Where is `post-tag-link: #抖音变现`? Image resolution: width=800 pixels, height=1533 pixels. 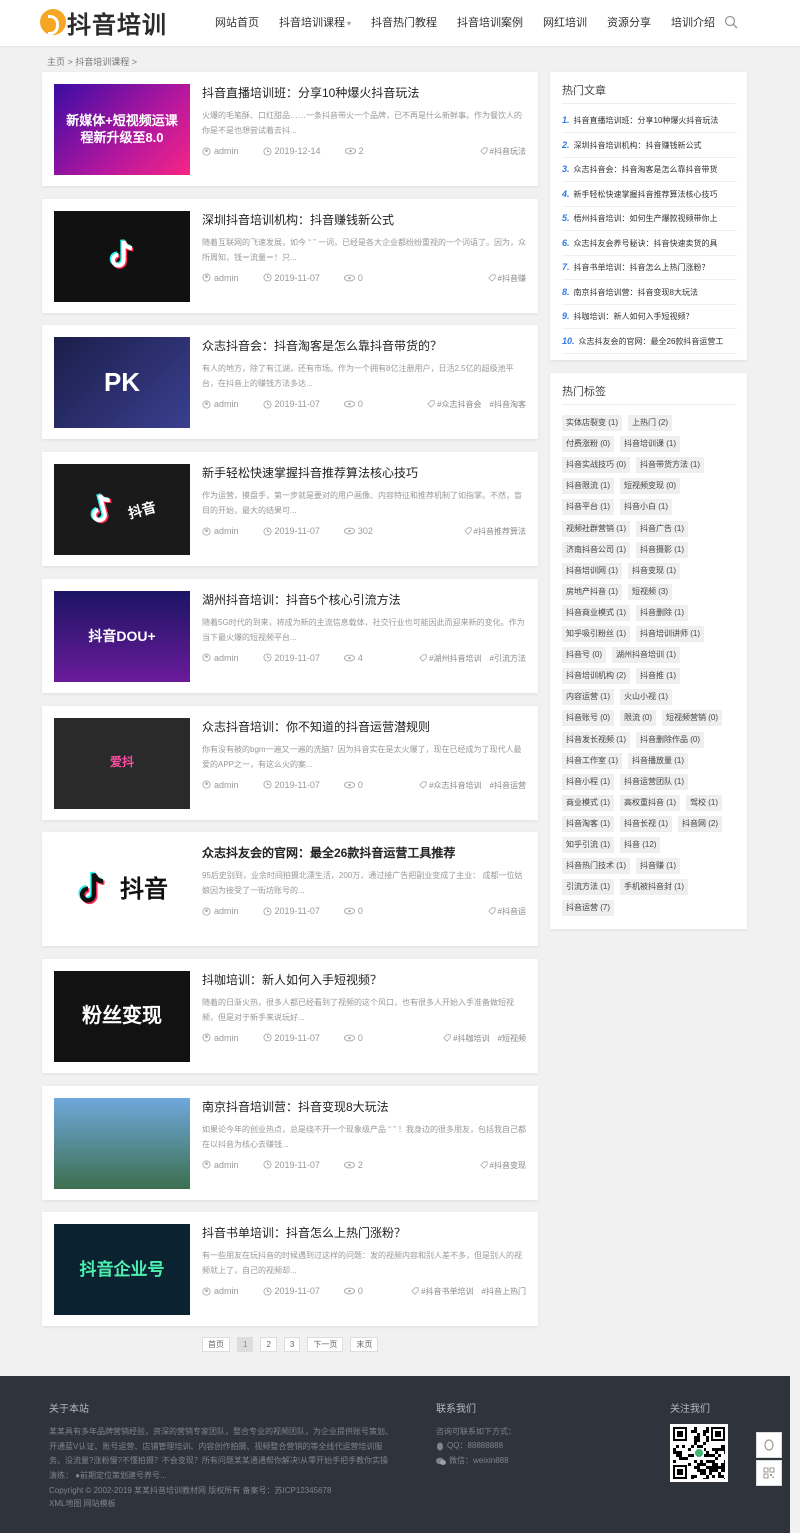
post-tag-link: #抖音变现 is located at coordinates (502, 1165).